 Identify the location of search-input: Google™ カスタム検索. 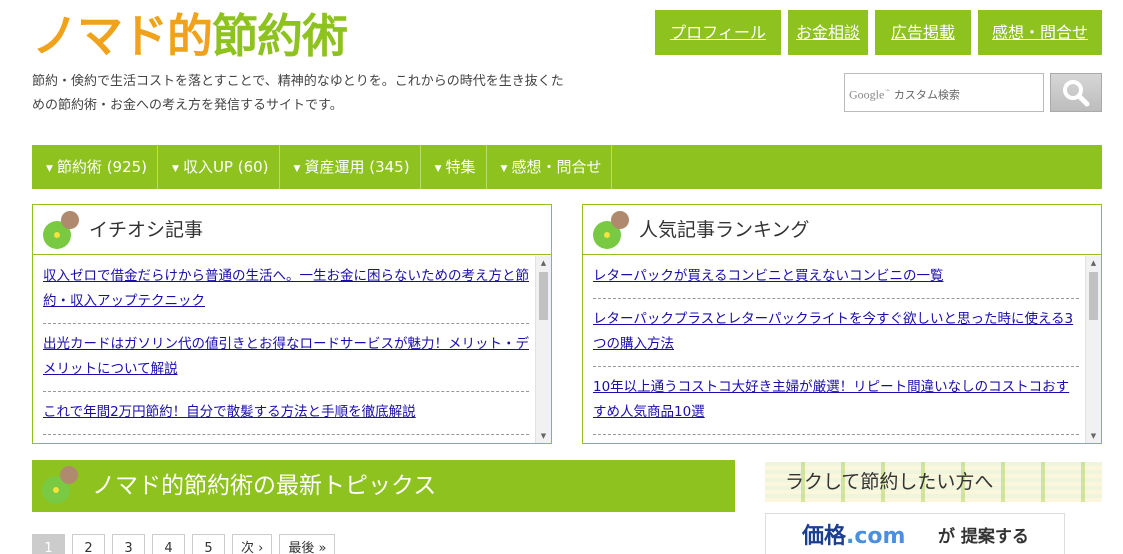
(944, 92).